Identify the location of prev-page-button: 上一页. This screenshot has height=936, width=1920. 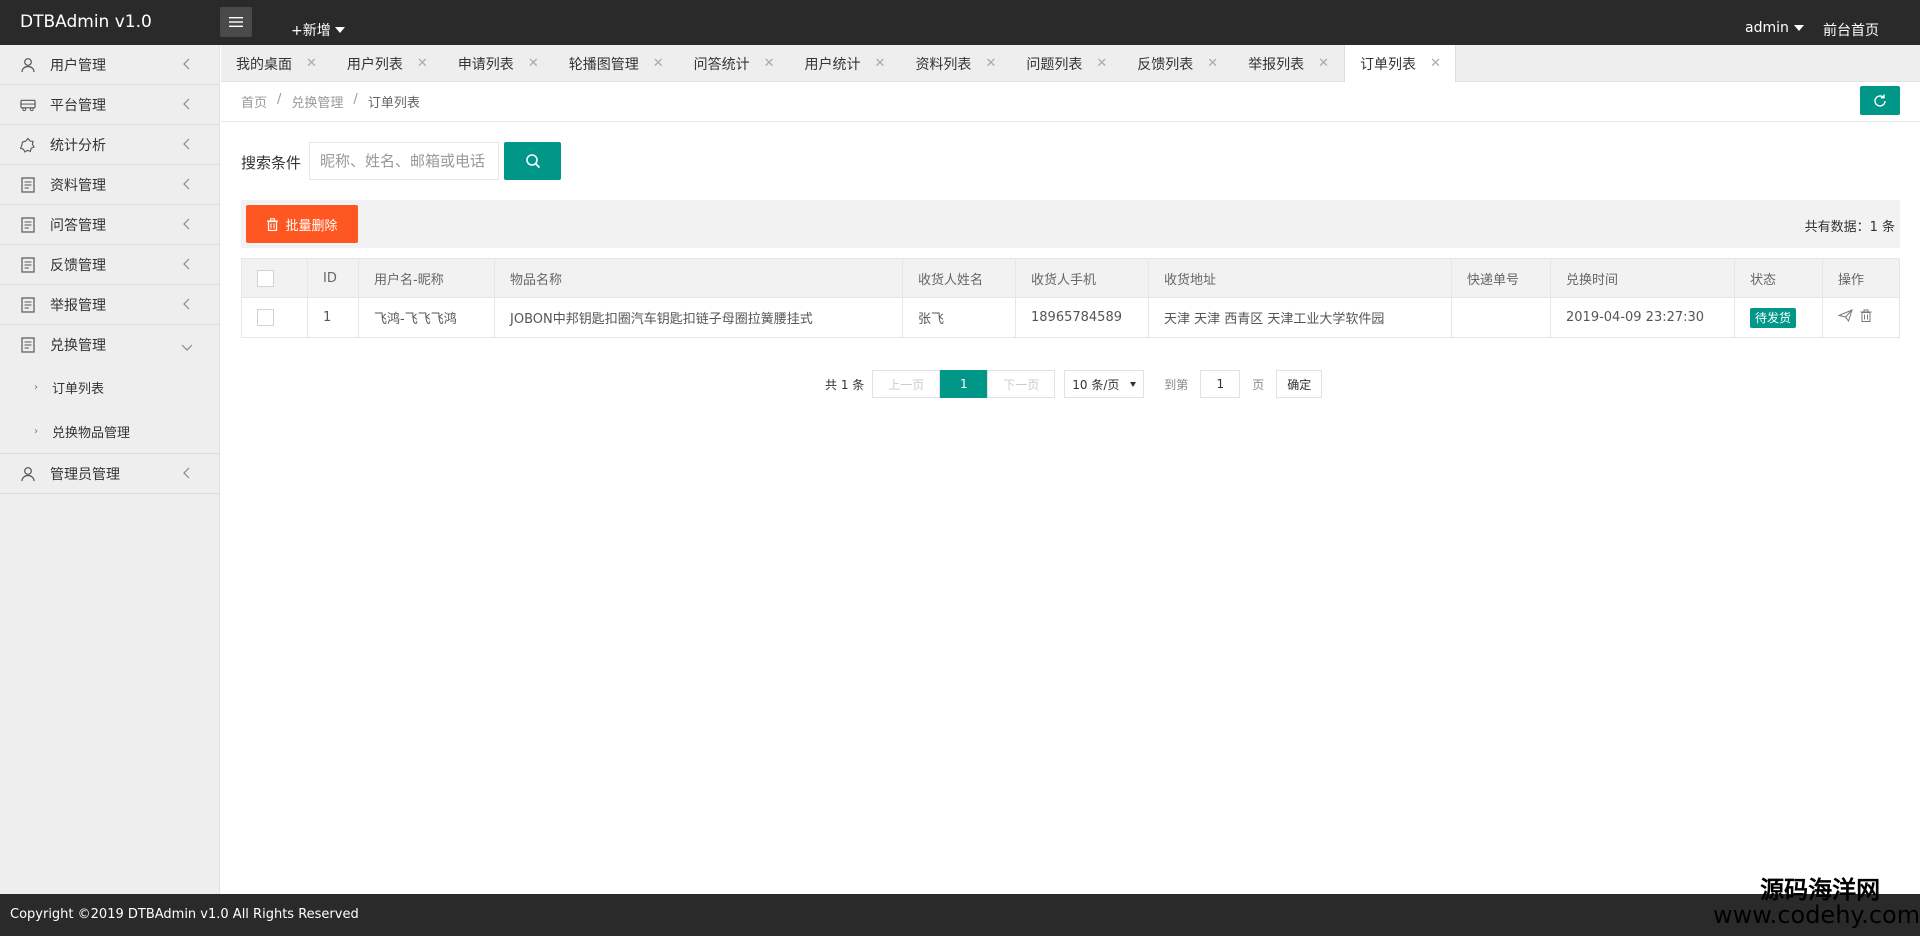
(906, 384).